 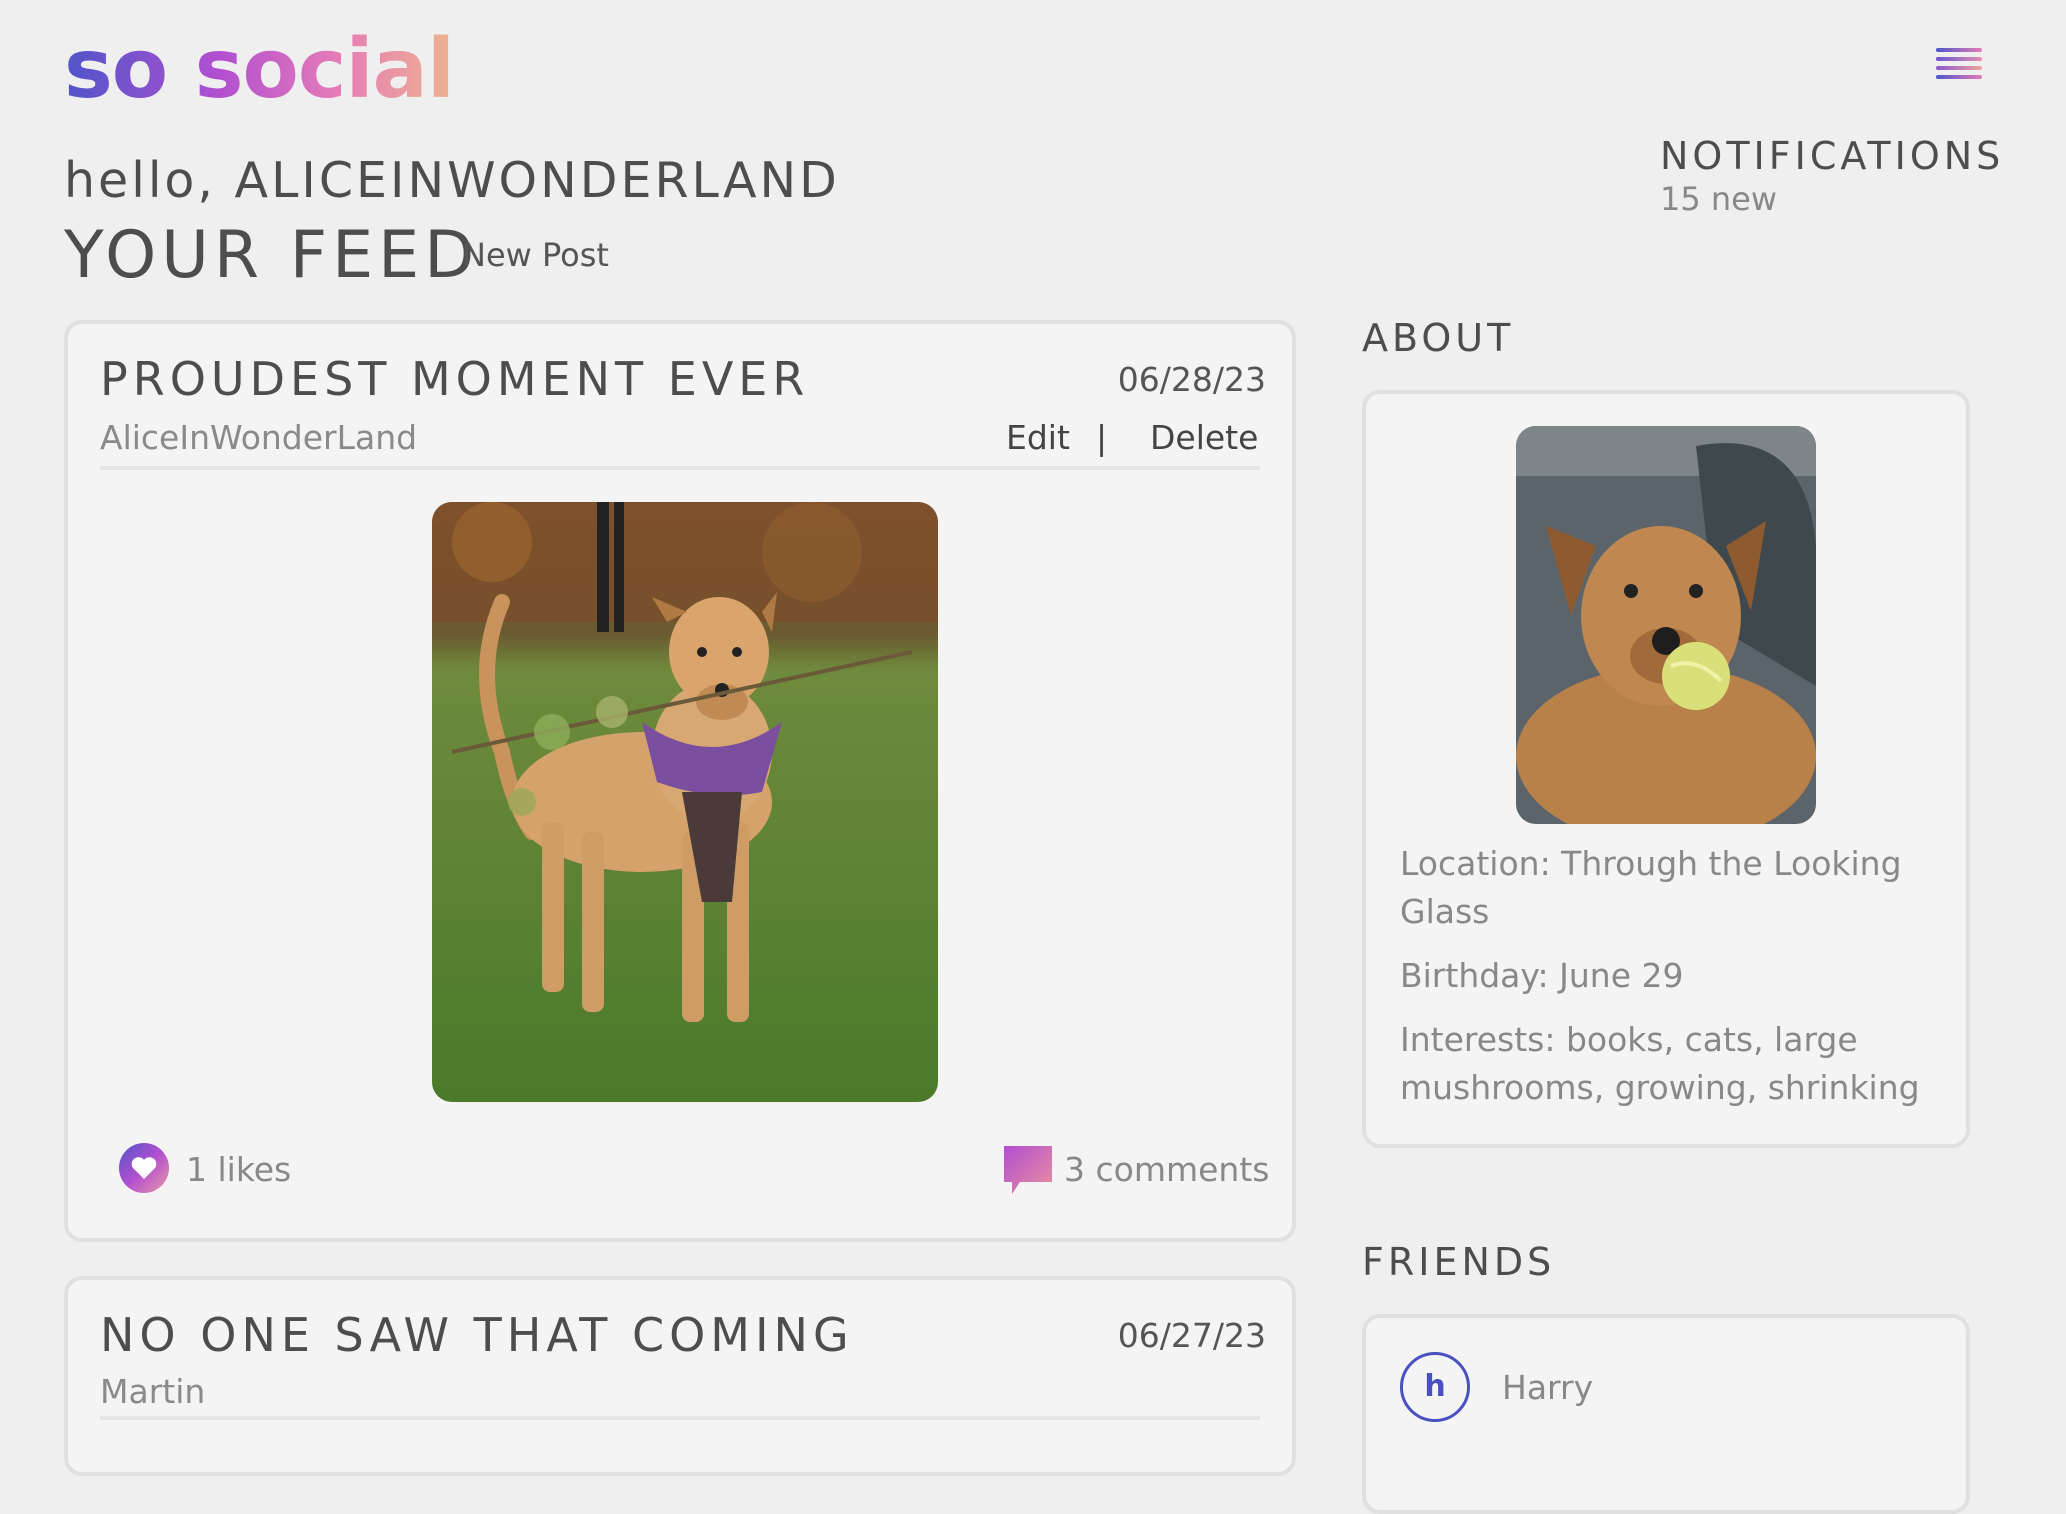 I want to click on post-card: NO ONE SAW THAT COMING 06/27/23 Martin, so click(x=680, y=1376).